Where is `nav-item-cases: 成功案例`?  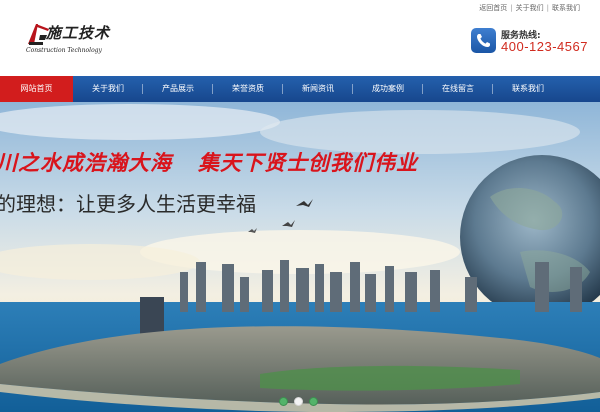
nav-item-cases: 成功案例 is located at coordinates (388, 89).